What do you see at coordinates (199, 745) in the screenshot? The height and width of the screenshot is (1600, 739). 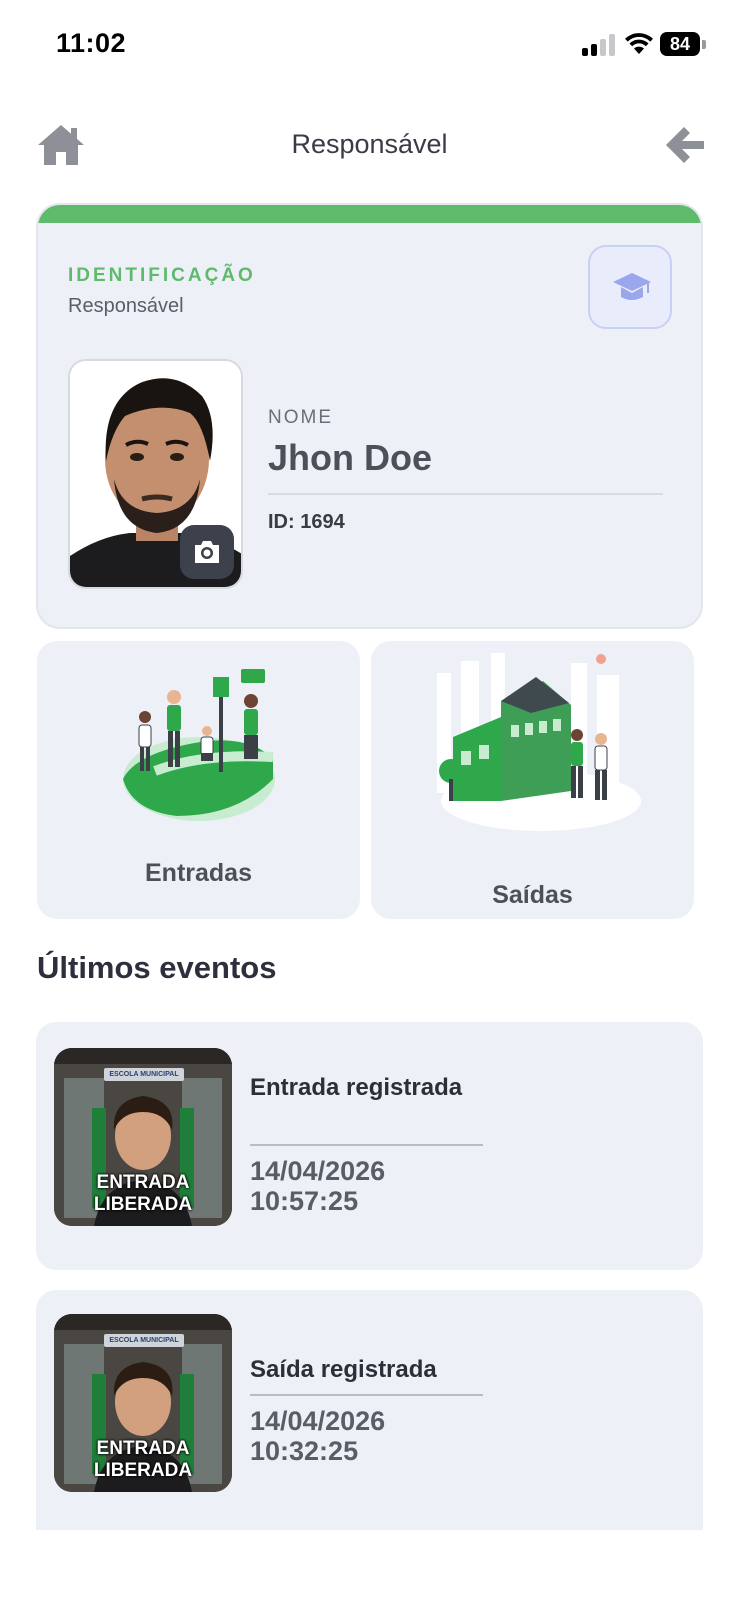 I see `entries-illustration` at bounding box center [199, 745].